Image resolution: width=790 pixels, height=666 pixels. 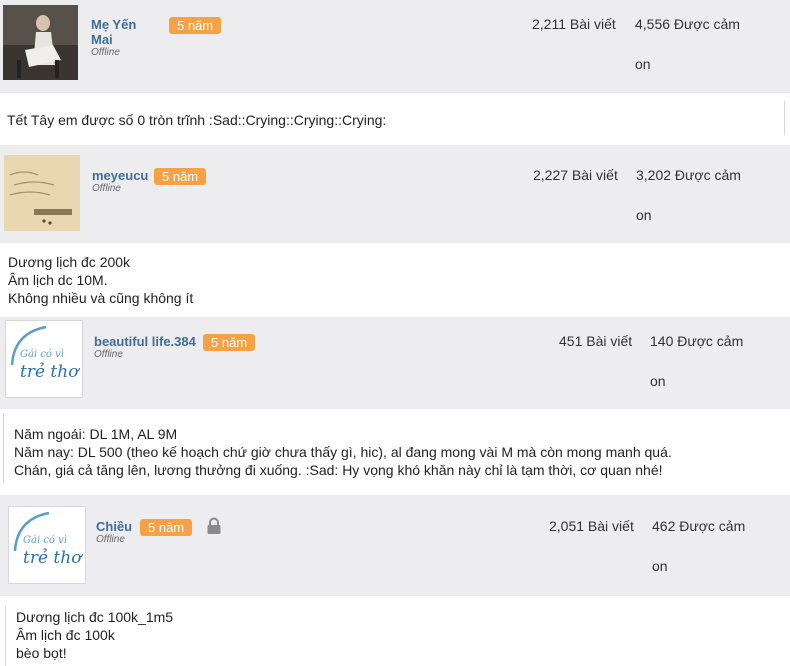 I want to click on username: beautiful life.384, so click(x=145, y=341).